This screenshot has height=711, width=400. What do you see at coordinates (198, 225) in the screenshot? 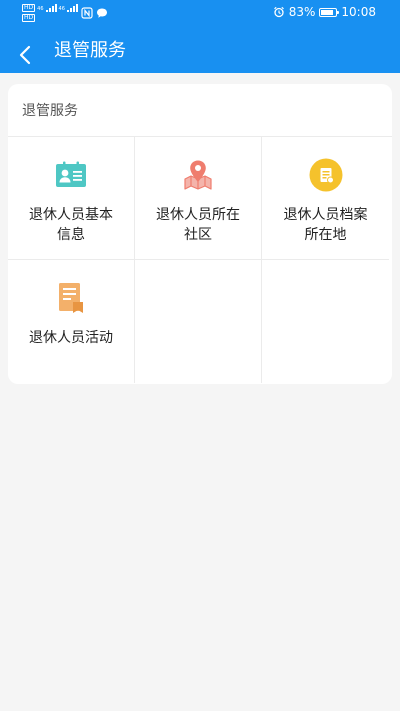
I see `service-item-label: 退休人员所在社区` at bounding box center [198, 225].